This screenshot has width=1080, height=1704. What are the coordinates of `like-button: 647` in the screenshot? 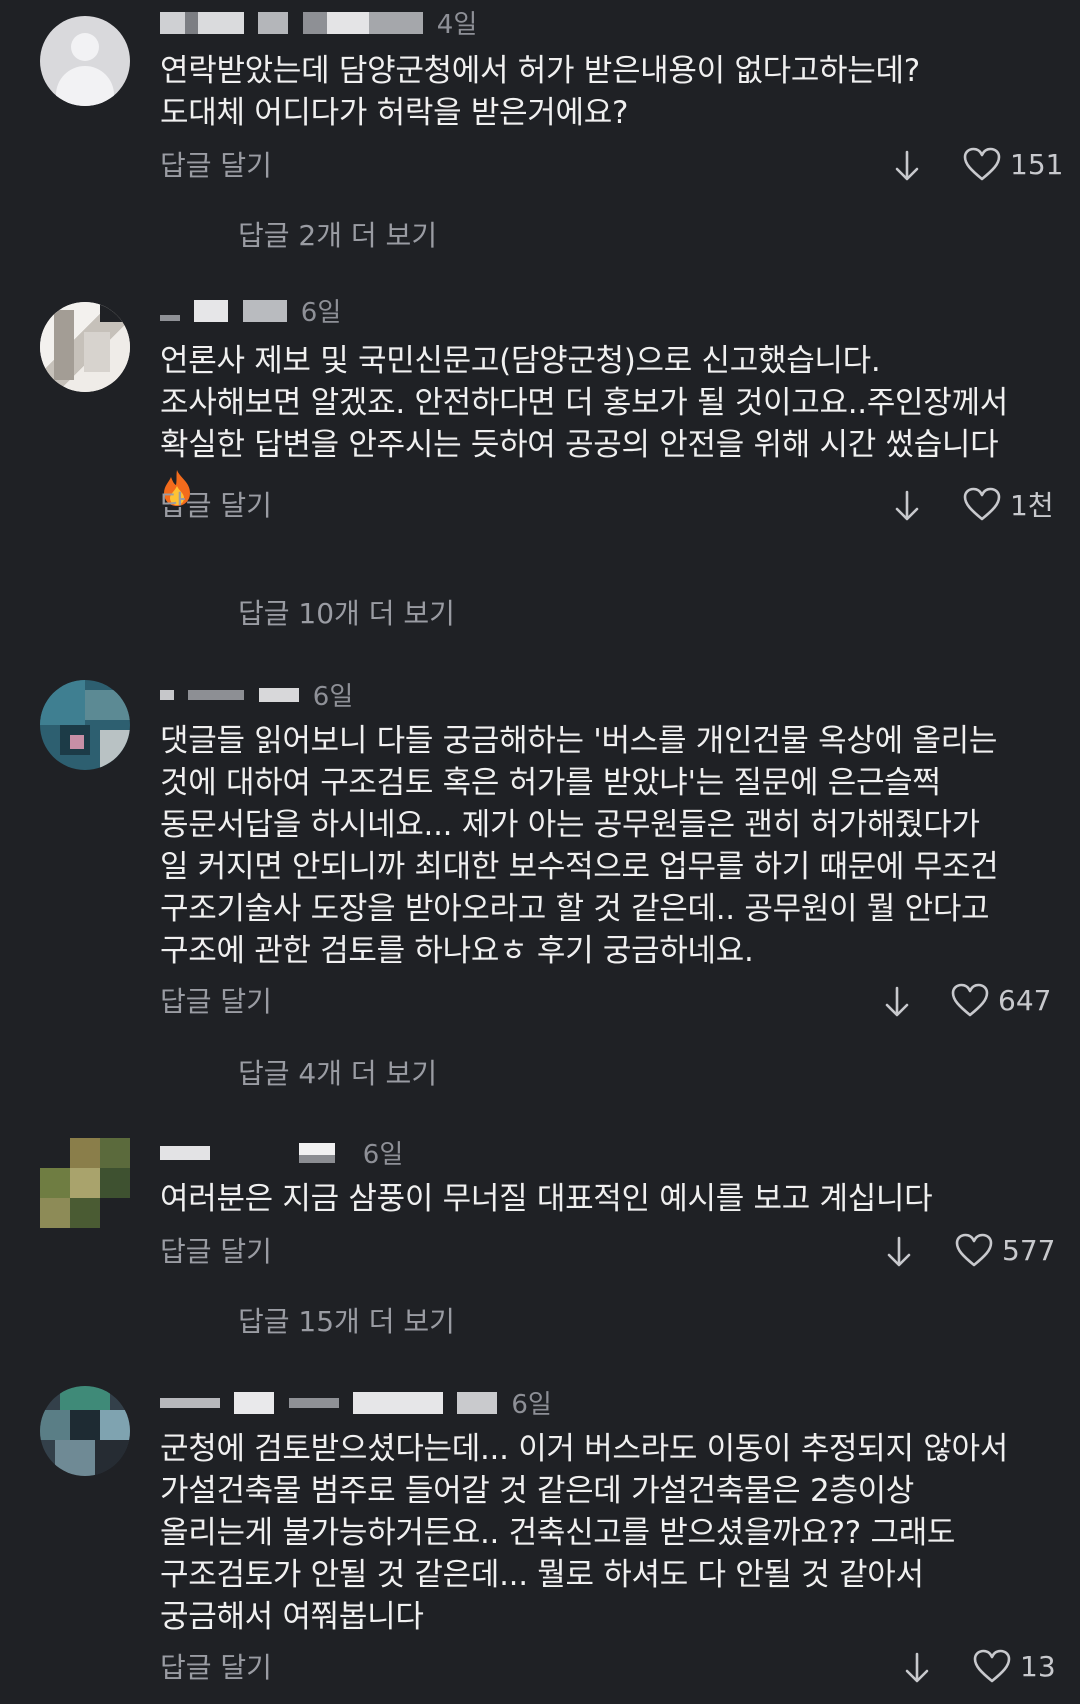 It's located at (1000, 1000).